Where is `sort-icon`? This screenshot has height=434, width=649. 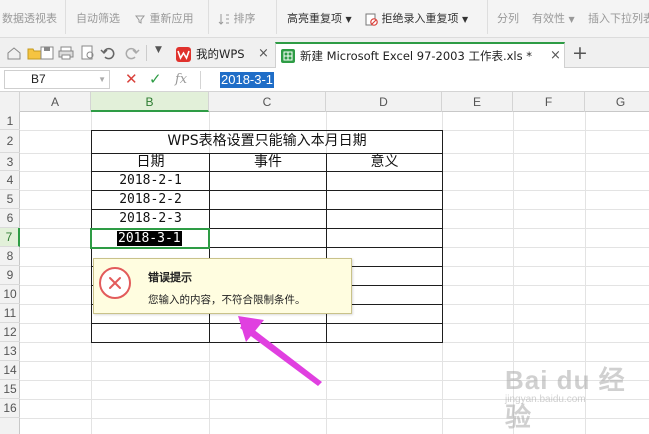
sort-icon is located at coordinates (223, 19).